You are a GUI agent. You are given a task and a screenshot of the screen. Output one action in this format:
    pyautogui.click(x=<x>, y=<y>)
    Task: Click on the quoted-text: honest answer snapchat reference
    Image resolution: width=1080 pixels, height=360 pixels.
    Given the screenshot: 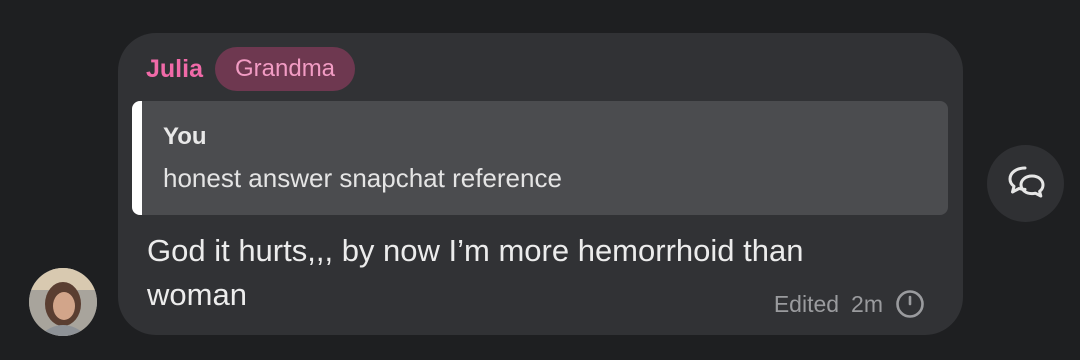 What is the action you would take?
    pyautogui.click(x=362, y=178)
    